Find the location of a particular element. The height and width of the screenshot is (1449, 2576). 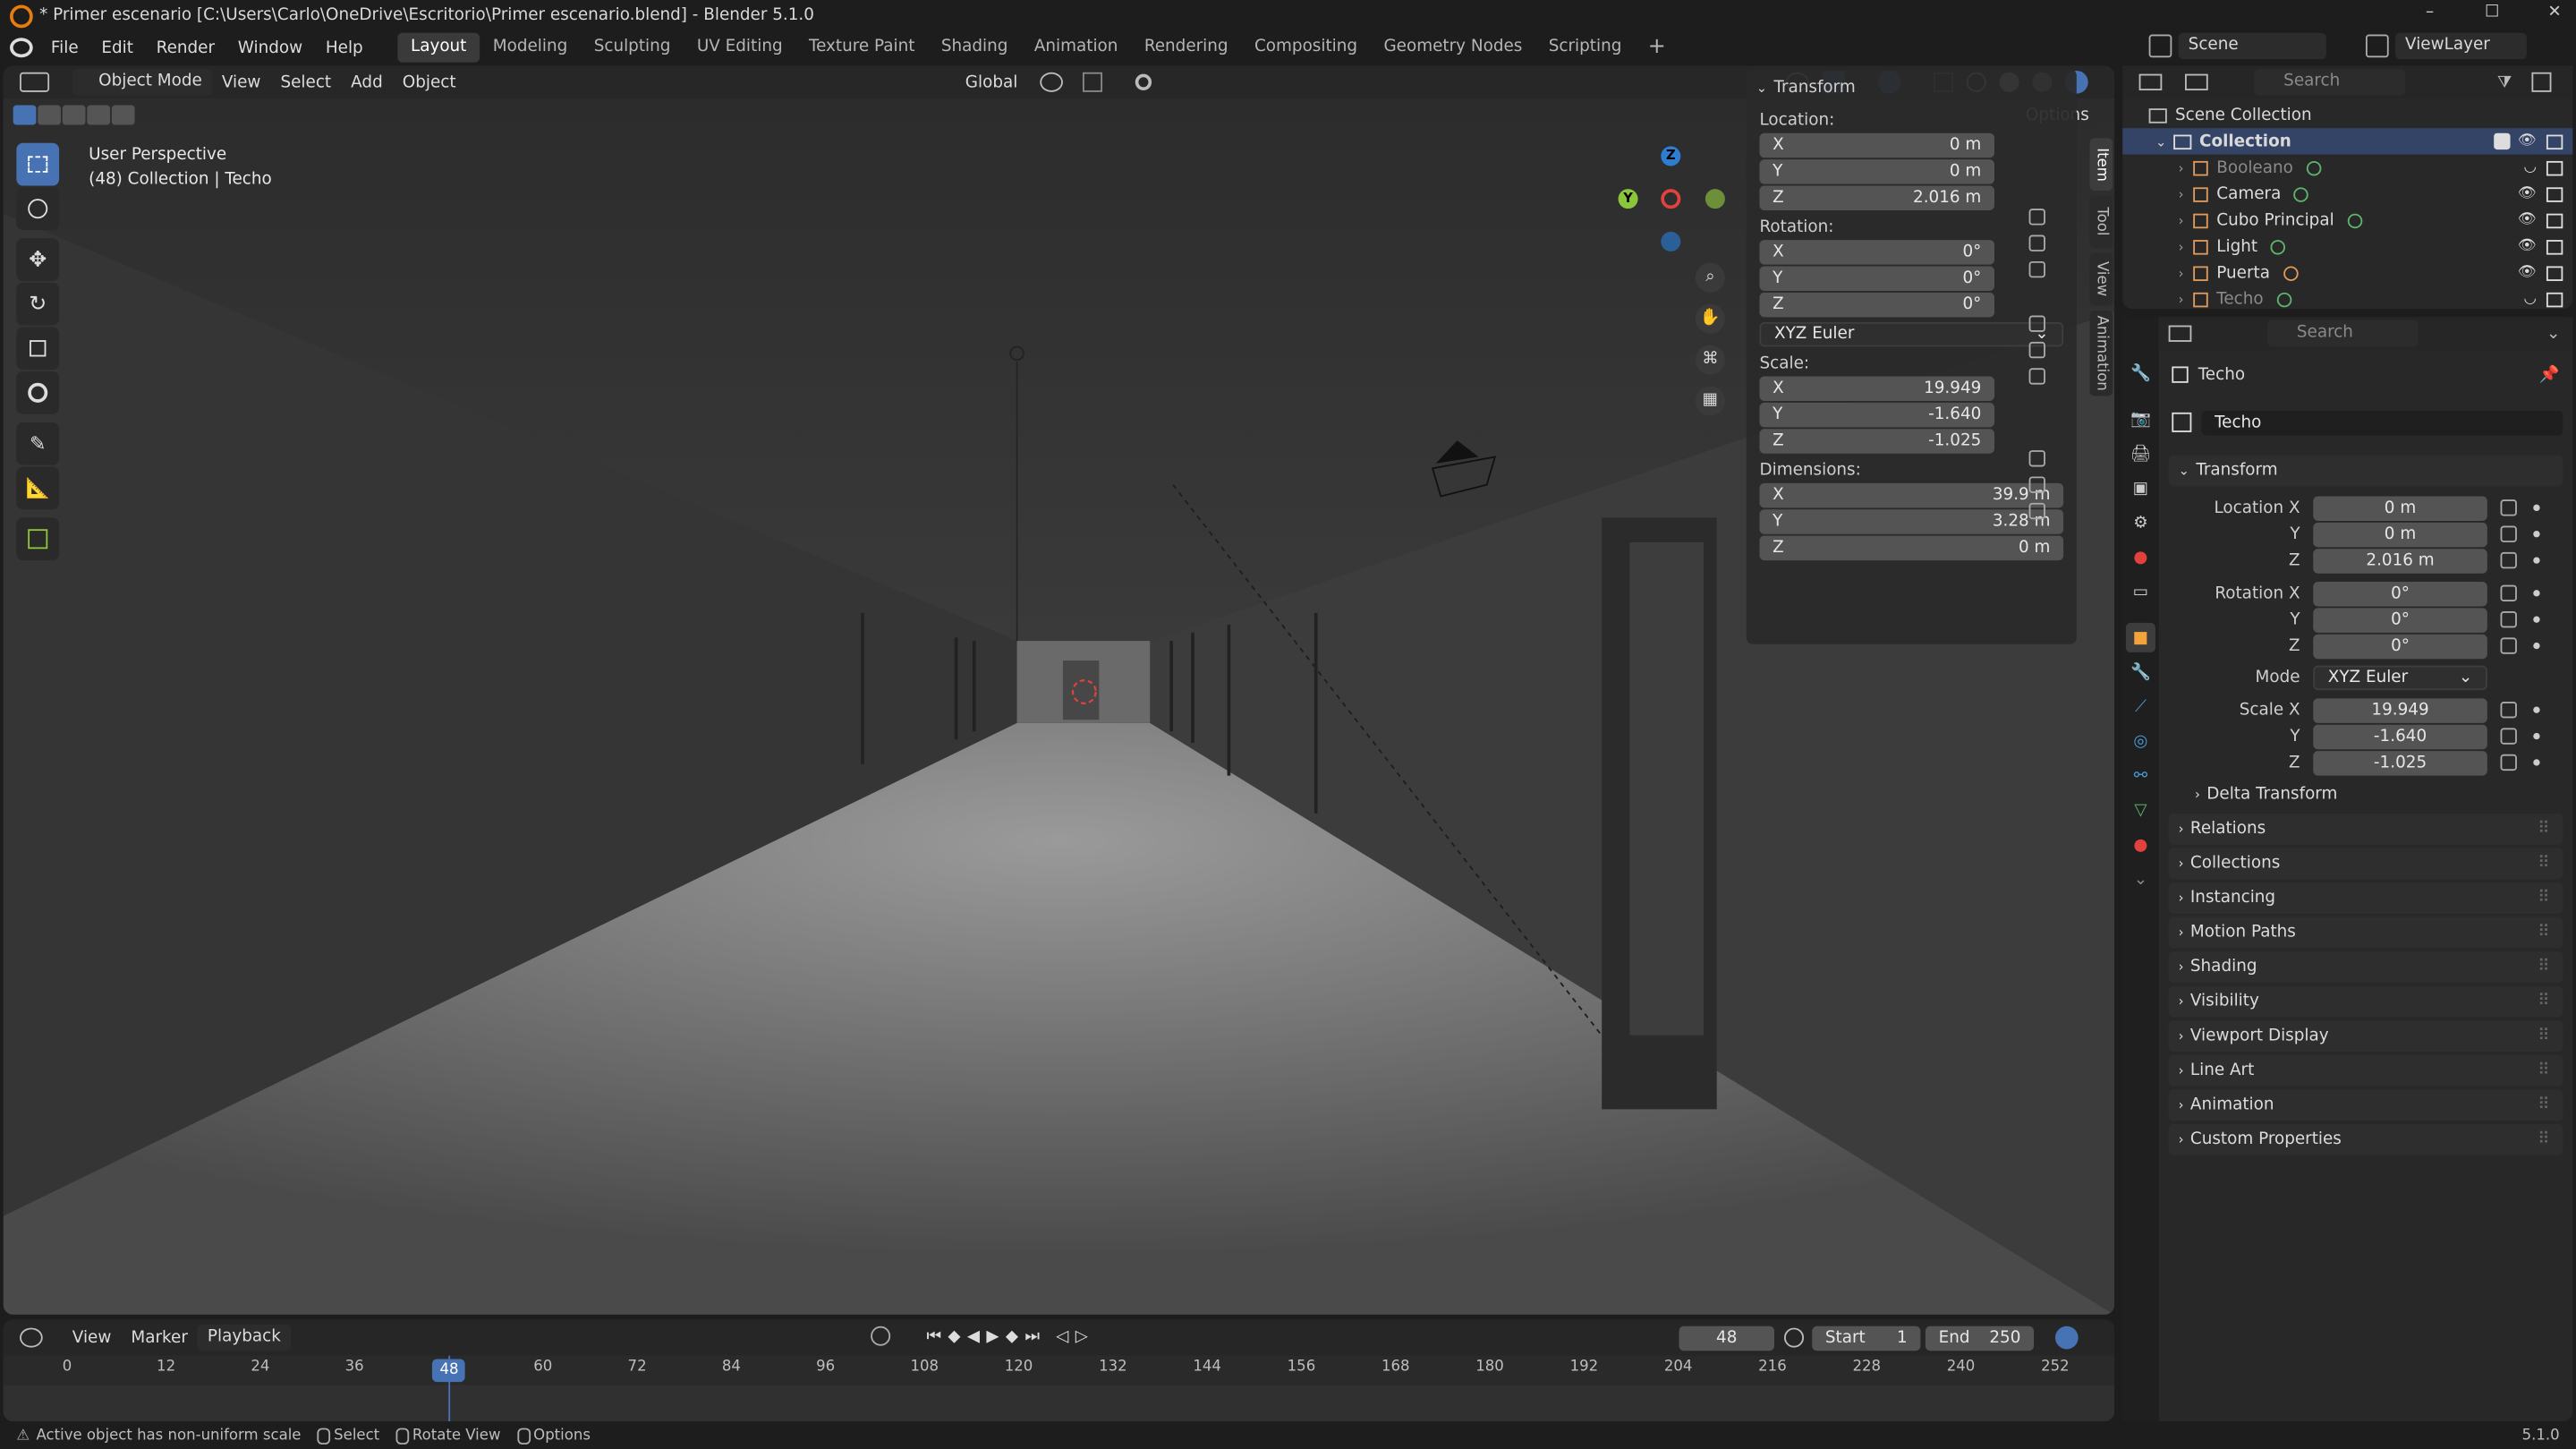

workspace-tab-geometry-nodes: Geometry Nodes is located at coordinates (1453, 48).